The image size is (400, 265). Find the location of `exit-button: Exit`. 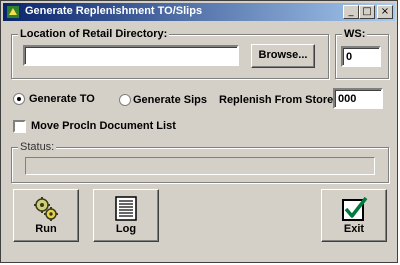

exit-button: Exit is located at coordinates (354, 215).